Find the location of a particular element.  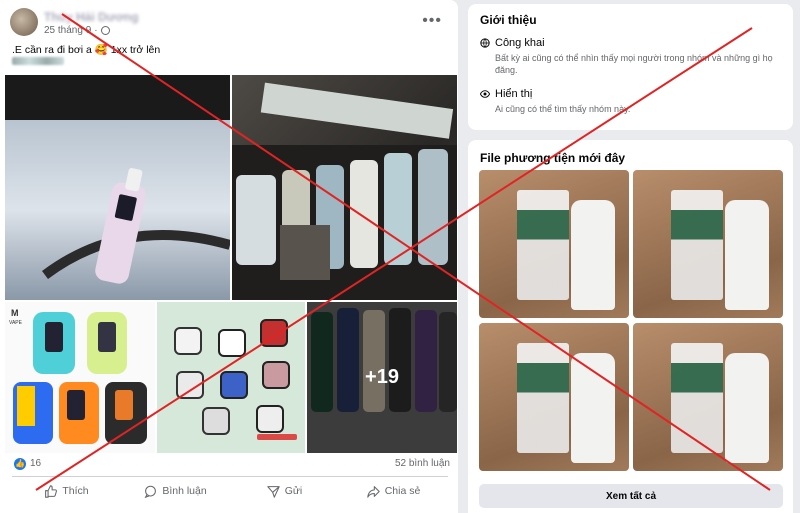

blurred-text is located at coordinates (38, 61).